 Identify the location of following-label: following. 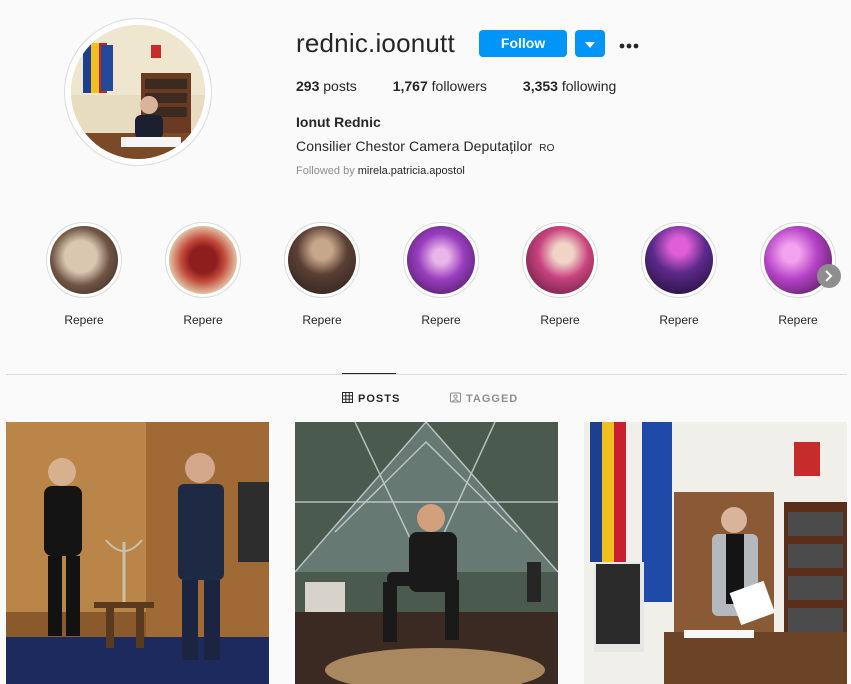
(589, 86).